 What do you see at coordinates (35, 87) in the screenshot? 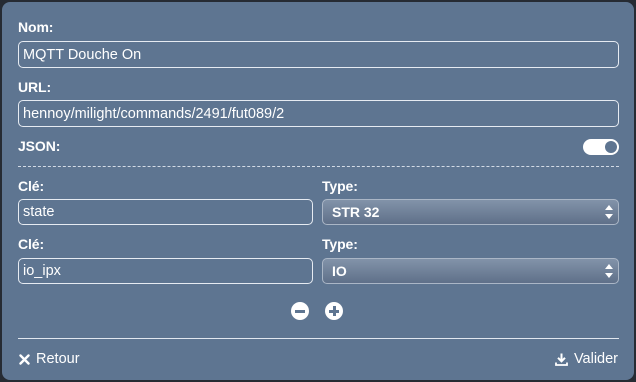
I see `url-label: URL:` at bounding box center [35, 87].